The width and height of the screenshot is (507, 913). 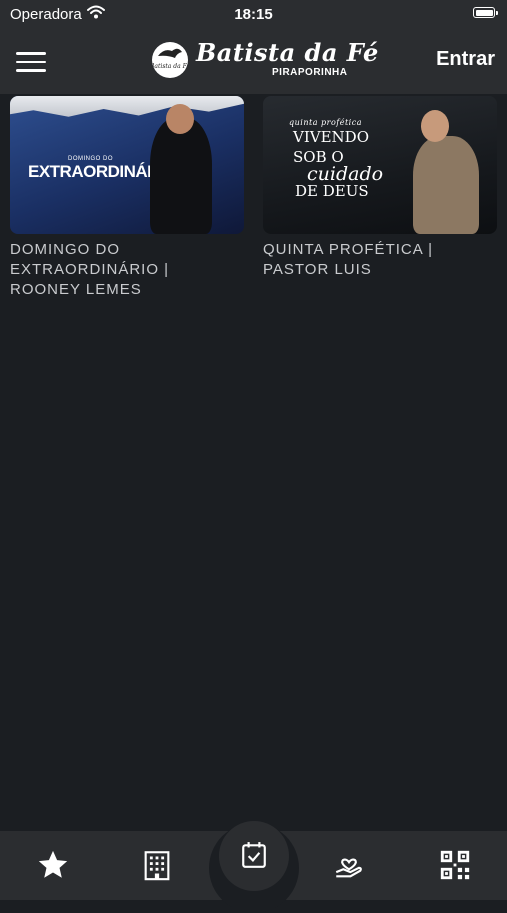 I want to click on star-icon, so click(x=53, y=864).